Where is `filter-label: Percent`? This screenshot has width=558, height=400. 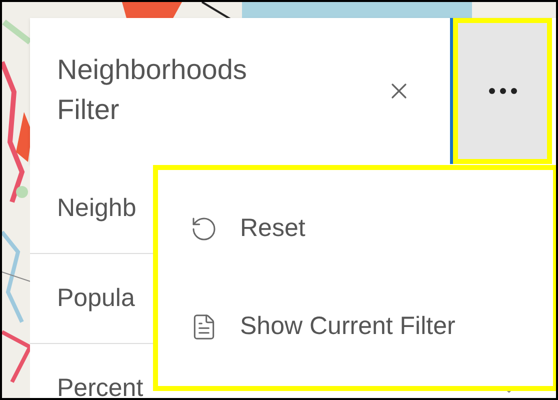 filter-label: Percent is located at coordinates (100, 385).